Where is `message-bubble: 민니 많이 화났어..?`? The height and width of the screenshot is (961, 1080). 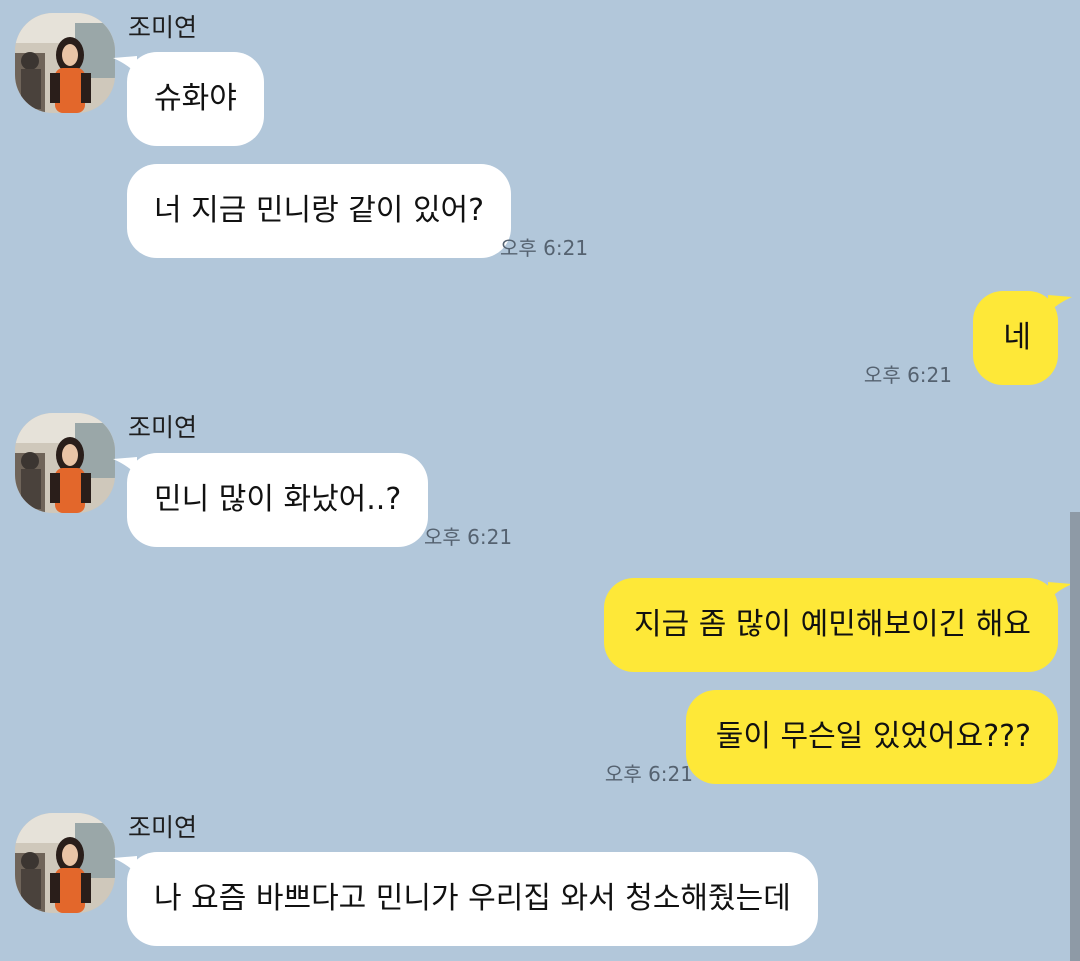
message-bubble: 민니 많이 화났어..? is located at coordinates (271, 500).